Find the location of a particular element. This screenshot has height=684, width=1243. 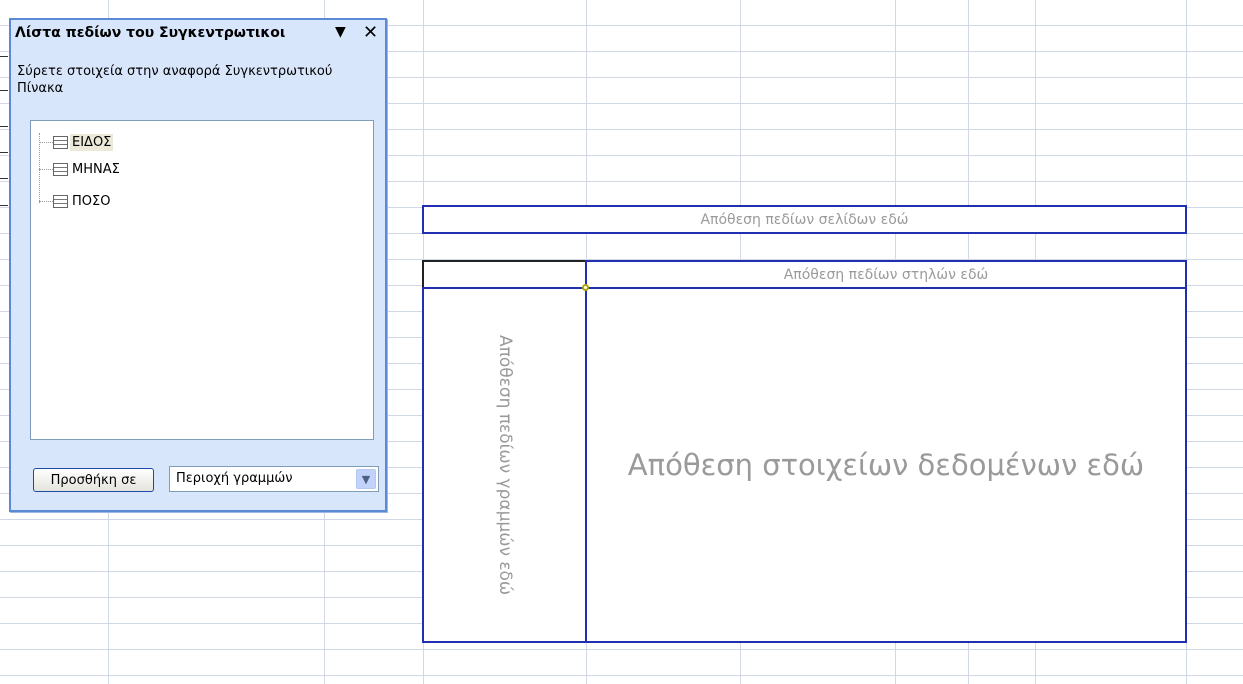

close-icon: ✕ is located at coordinates (370, 32).